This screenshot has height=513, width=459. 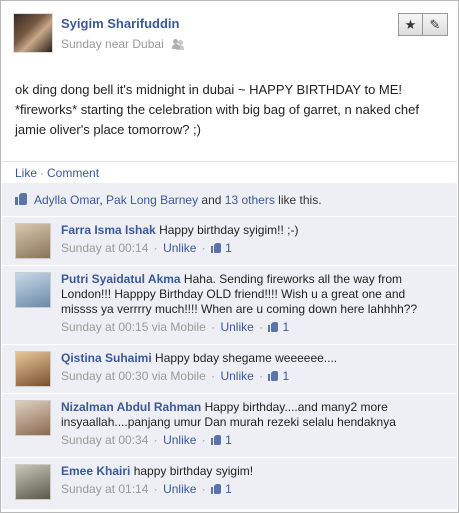 I want to click on star-icon: ★, so click(x=410, y=24).